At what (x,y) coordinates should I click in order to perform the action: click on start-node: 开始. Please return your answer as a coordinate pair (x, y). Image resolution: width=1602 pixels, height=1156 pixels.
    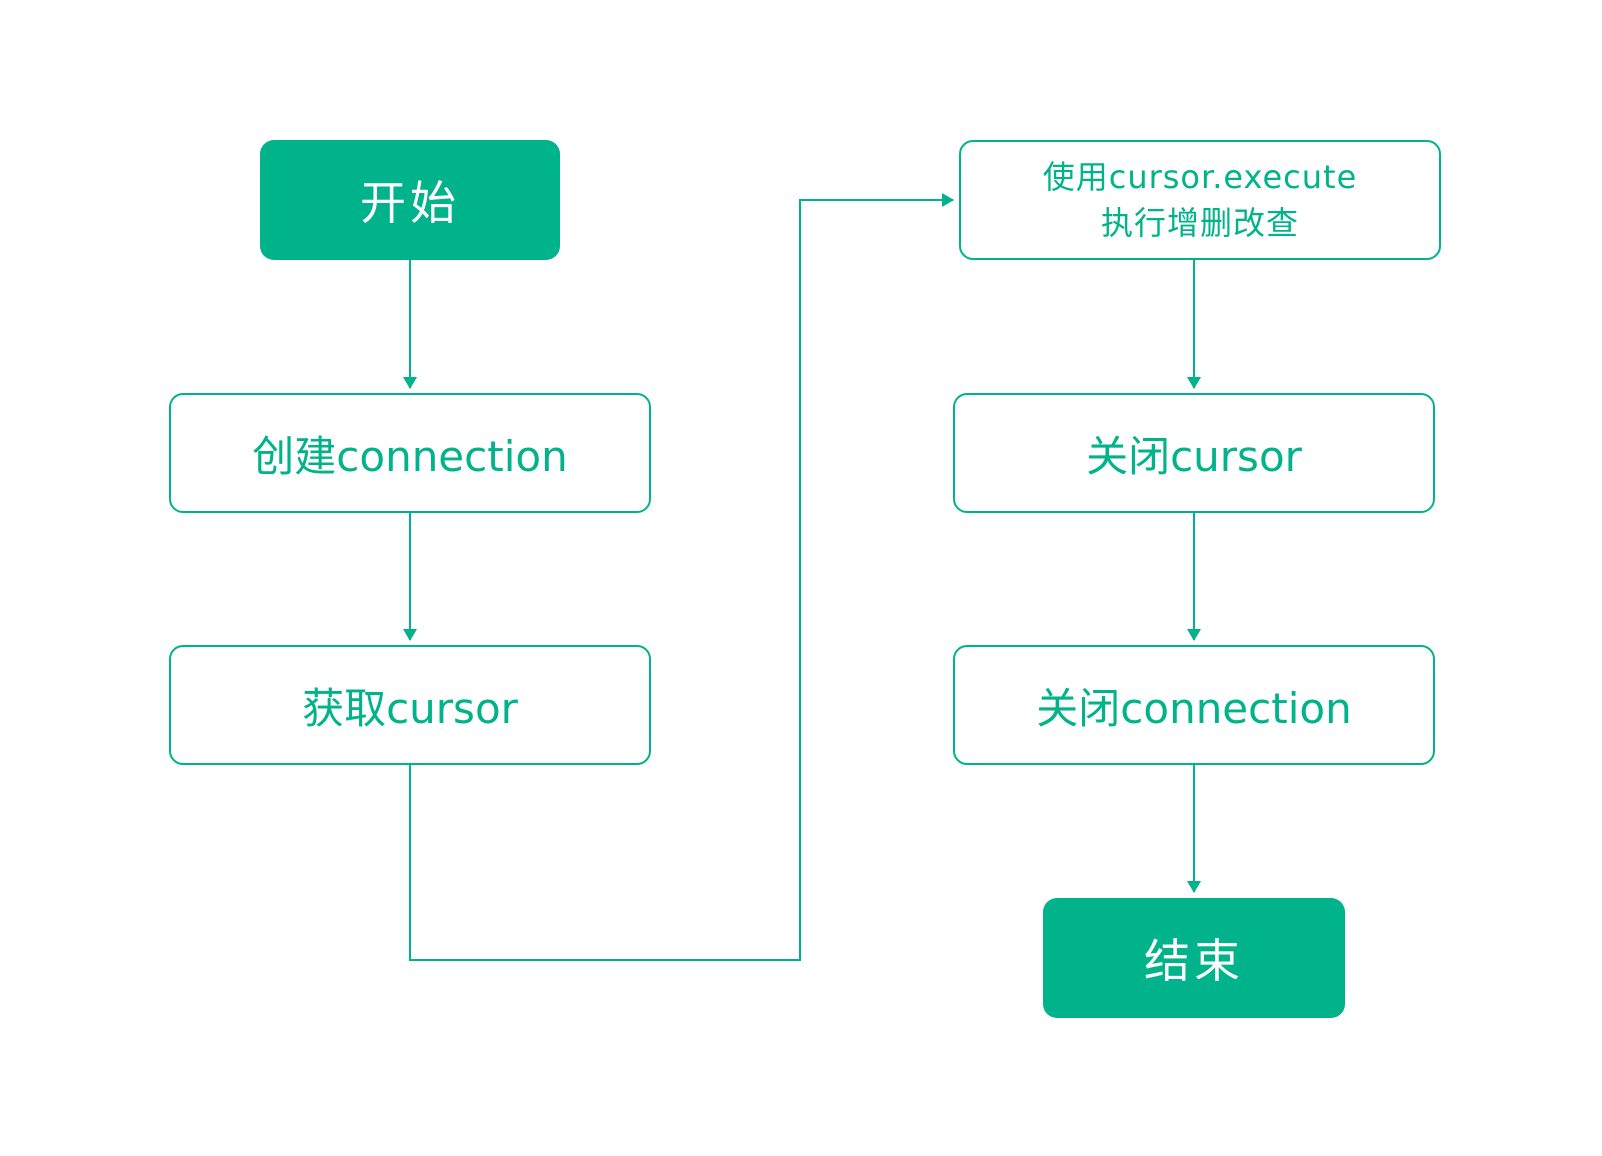
    Looking at the image, I should click on (410, 200).